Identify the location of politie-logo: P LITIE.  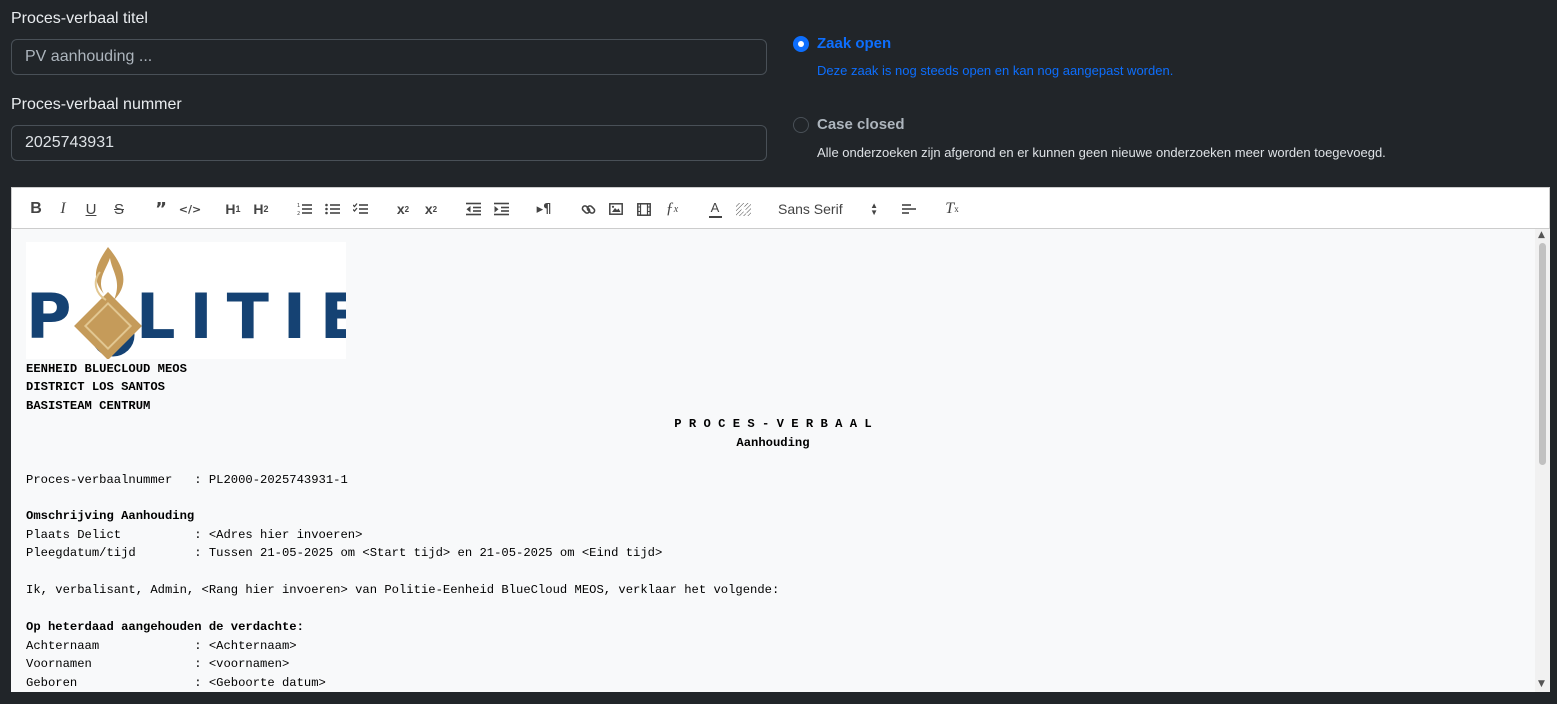
(194, 301).